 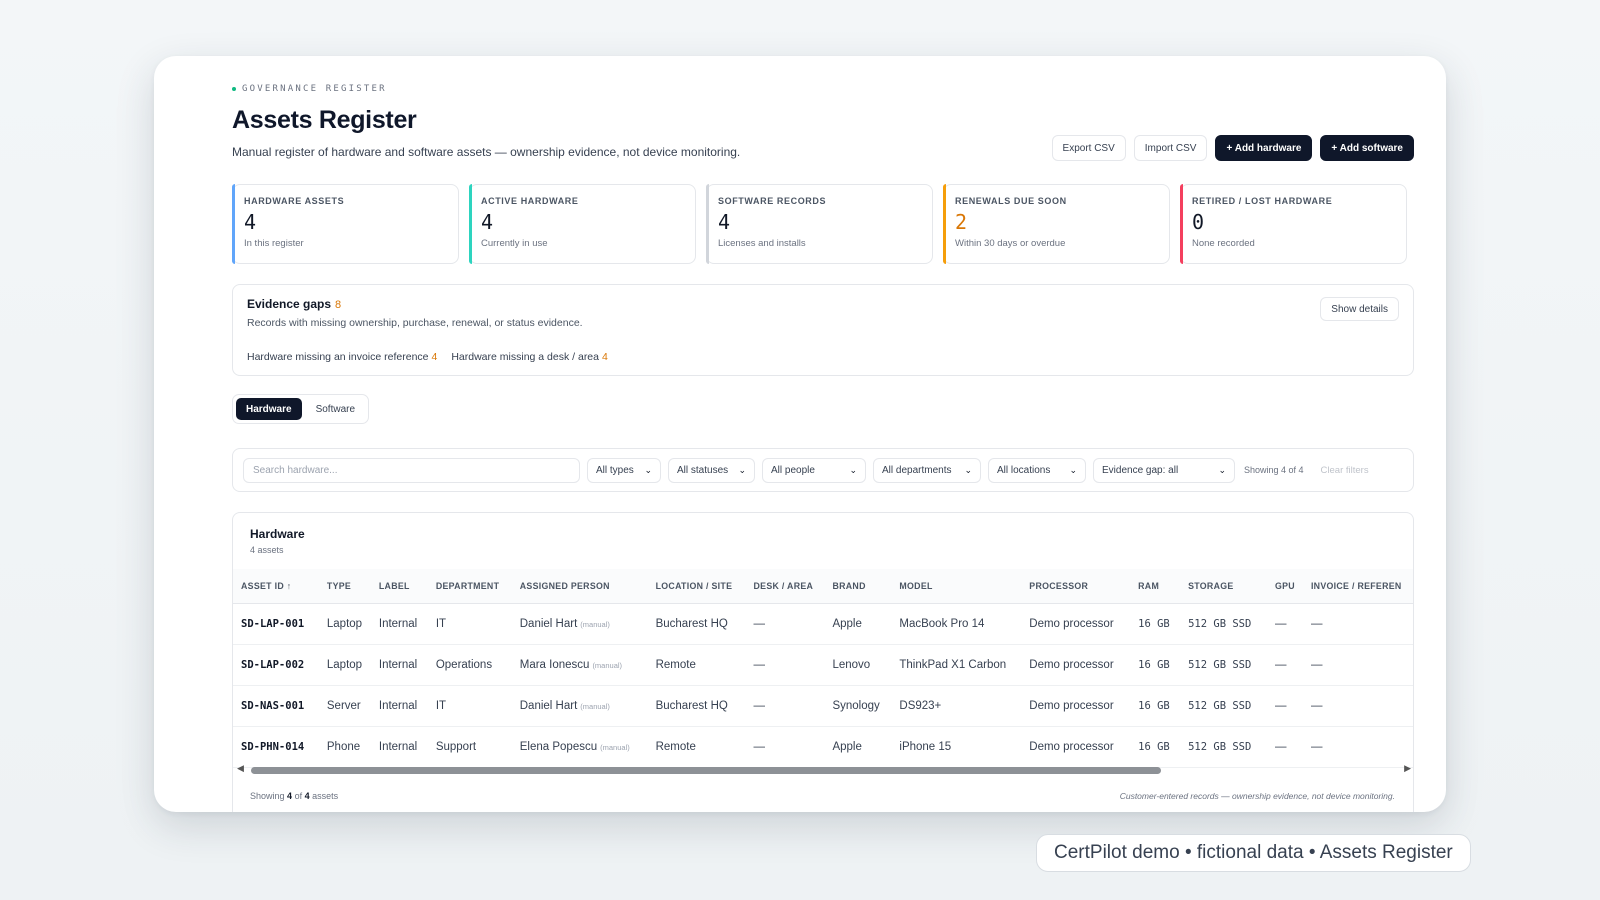 What do you see at coordinates (399, 586) in the screenshot?
I see `column-label: LABEL` at bounding box center [399, 586].